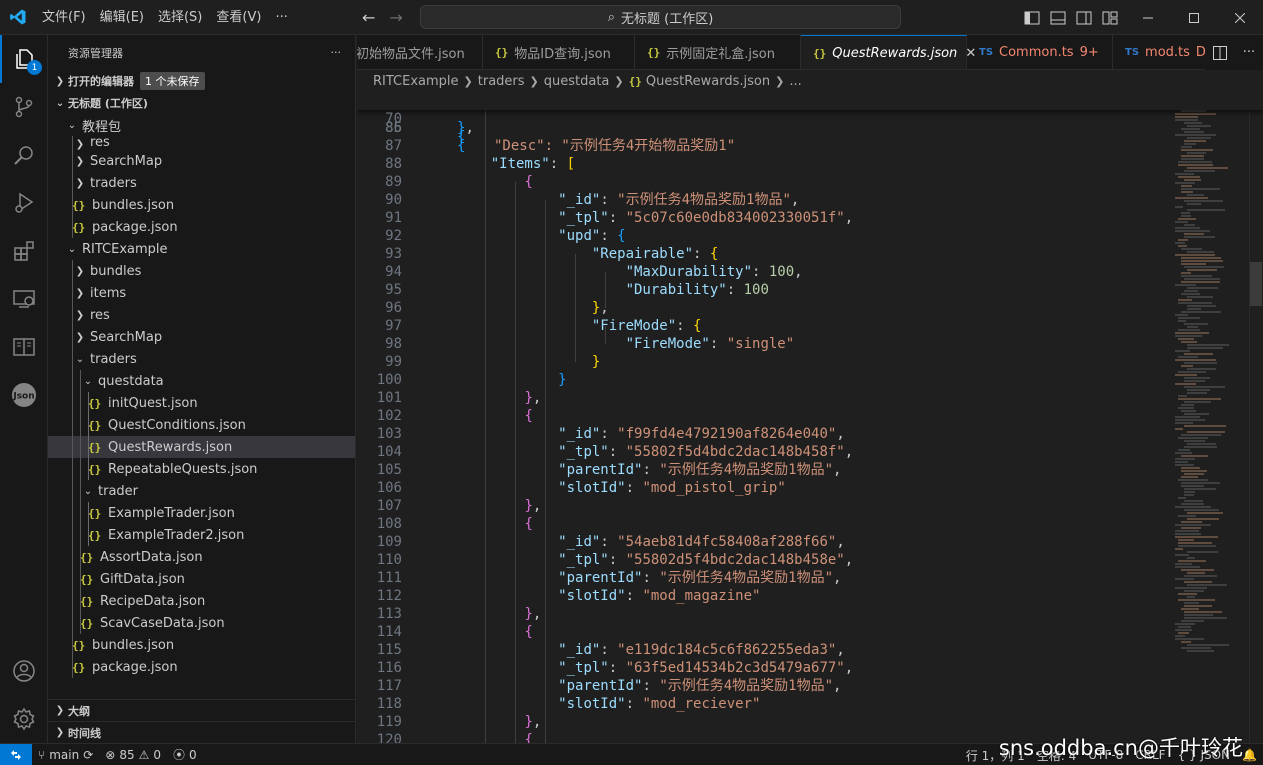  I want to click on tree-file: {} RecipeData.json, so click(201, 601).